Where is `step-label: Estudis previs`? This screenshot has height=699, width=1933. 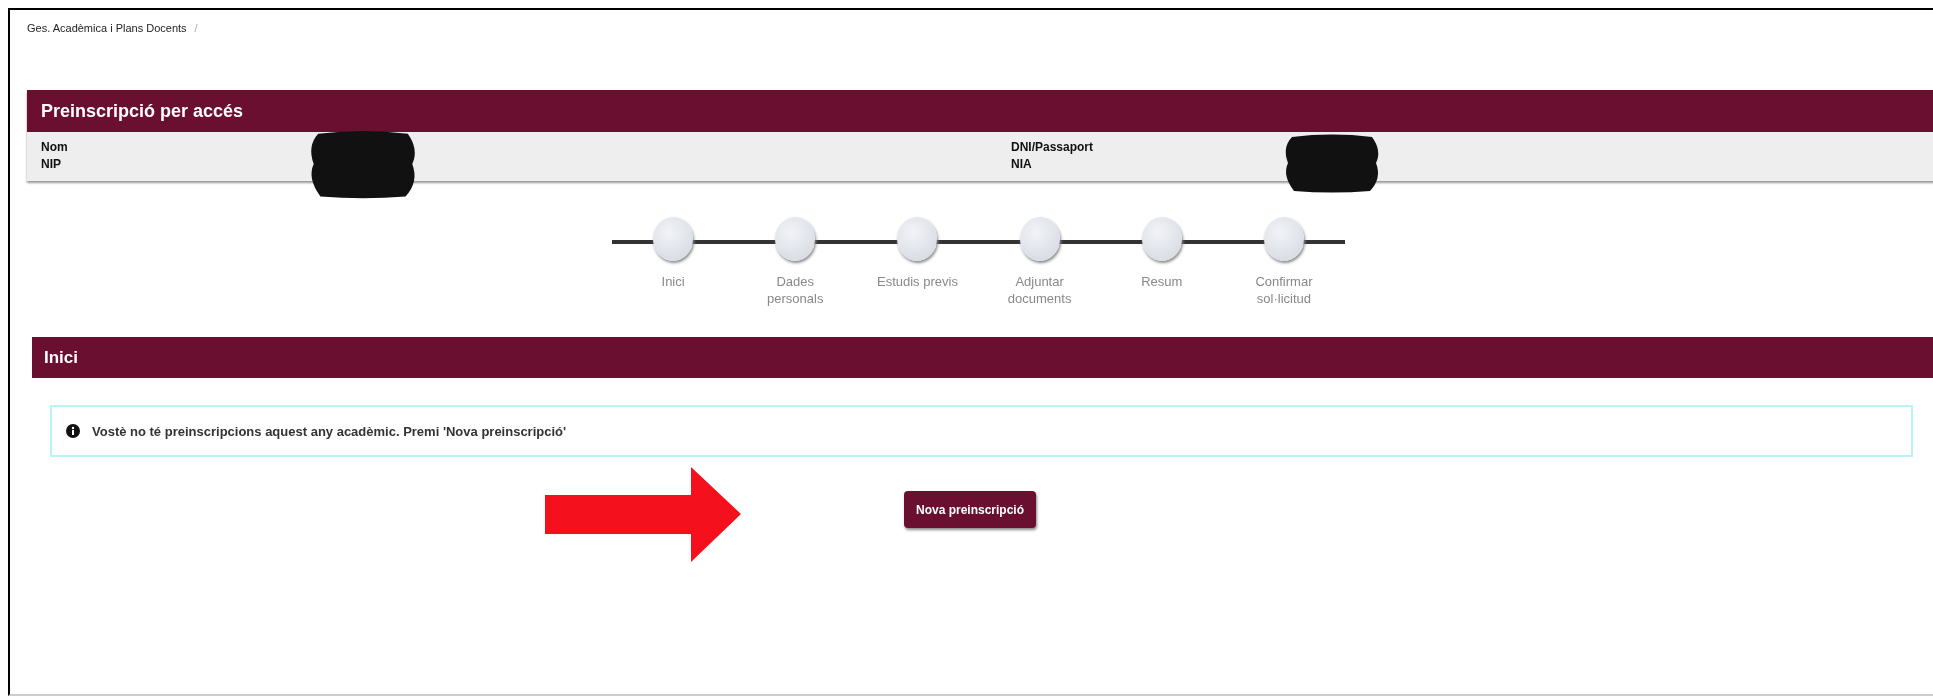
step-label: Estudis previs is located at coordinates (917, 281).